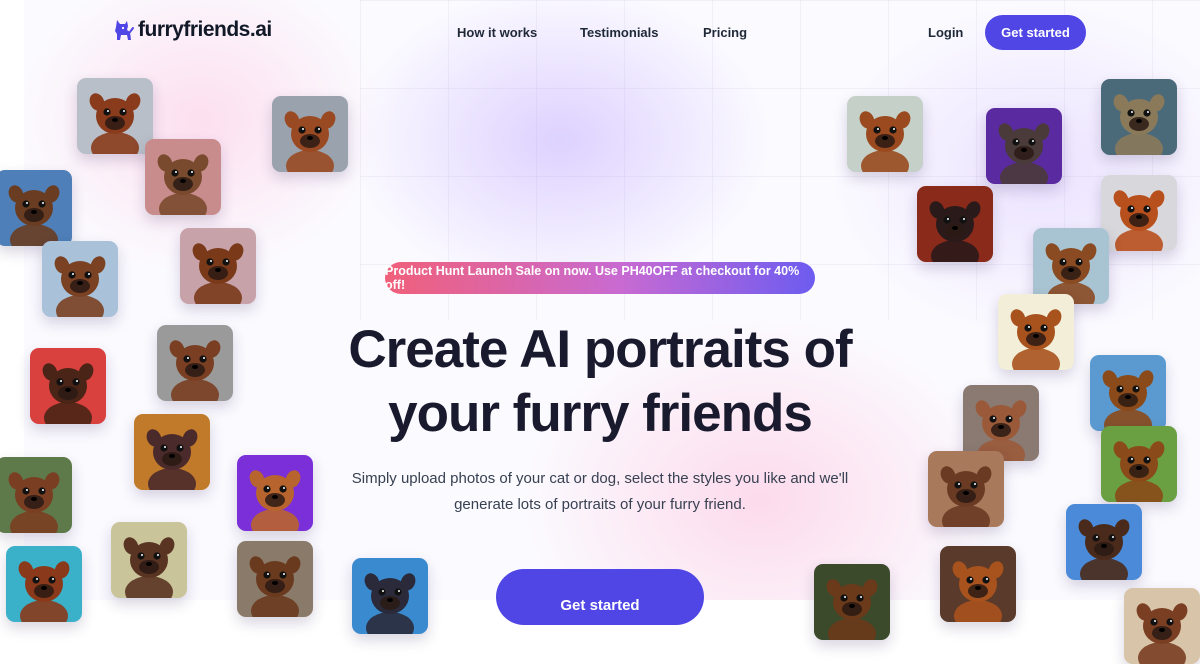  I want to click on logo-link: furryfriends.ai, so click(192, 30).